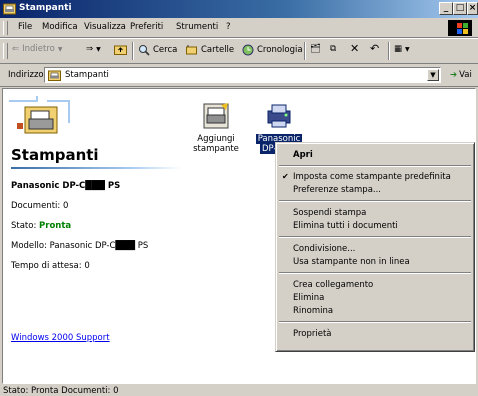 The image size is (478, 396). Describe the element at coordinates (216, 149) in the screenshot. I see `add-printer-label-2: stampante` at that location.